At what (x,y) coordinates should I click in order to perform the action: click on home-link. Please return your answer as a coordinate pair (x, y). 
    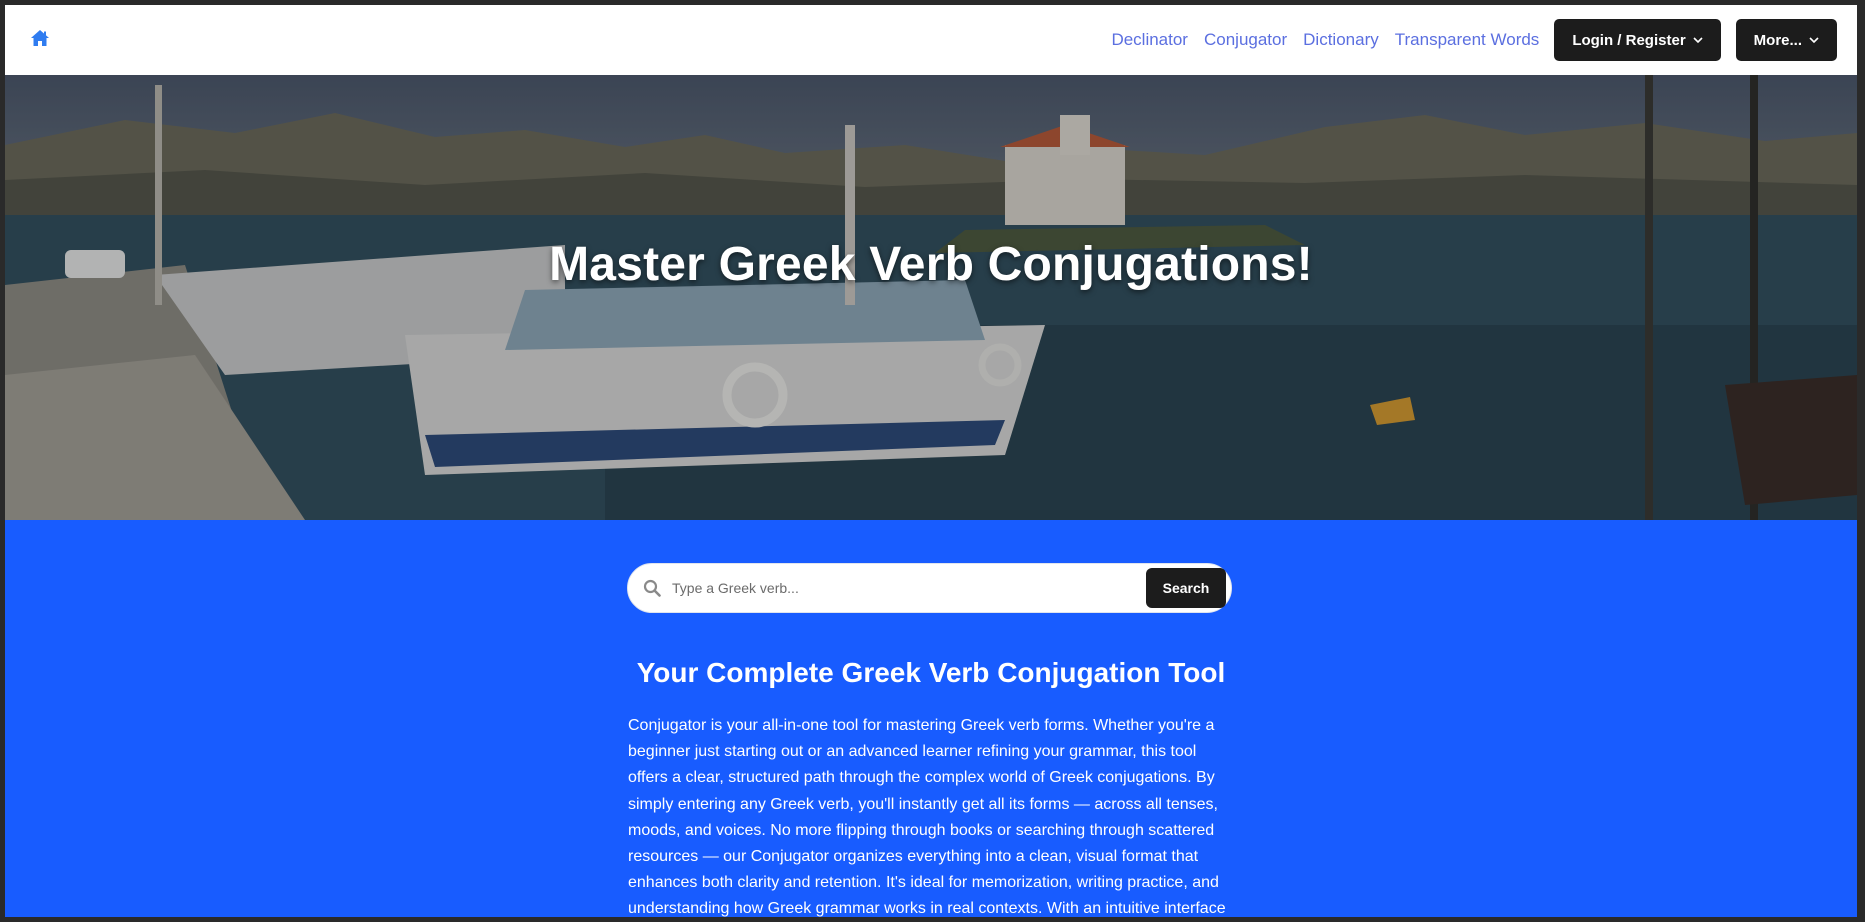
    Looking at the image, I should click on (40, 40).